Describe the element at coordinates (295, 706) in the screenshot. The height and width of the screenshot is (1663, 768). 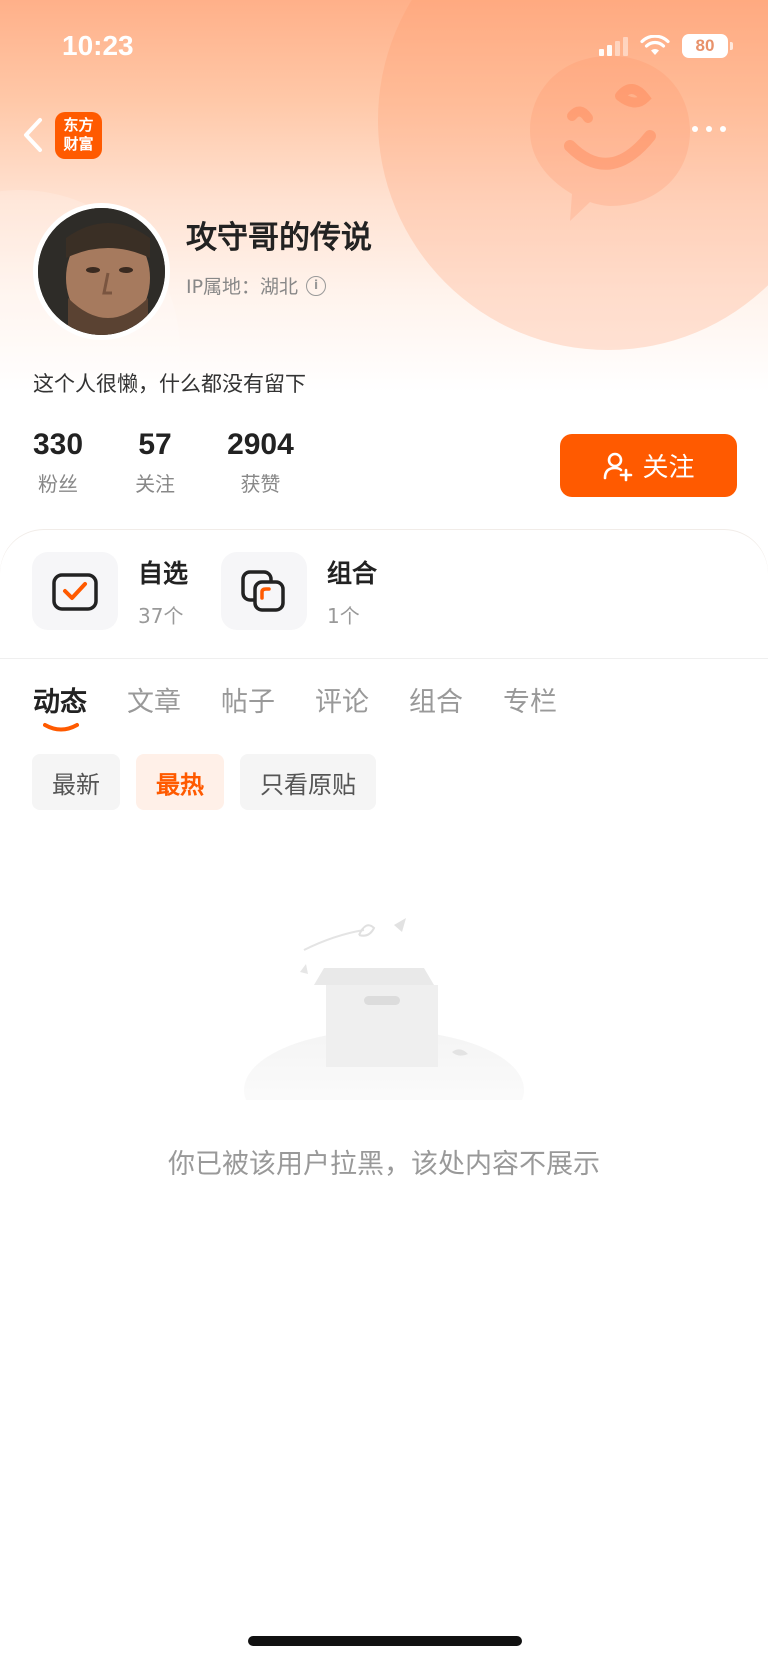
I see `content-tabs: 动态 文章 帖子 评论 组合 专栏` at that location.